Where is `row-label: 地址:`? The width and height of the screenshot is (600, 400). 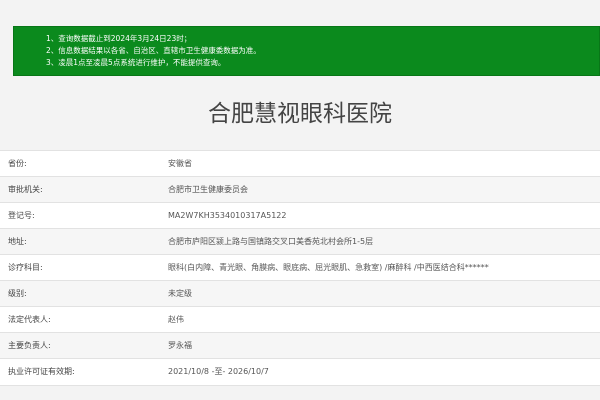 row-label: 地址: is located at coordinates (84, 241).